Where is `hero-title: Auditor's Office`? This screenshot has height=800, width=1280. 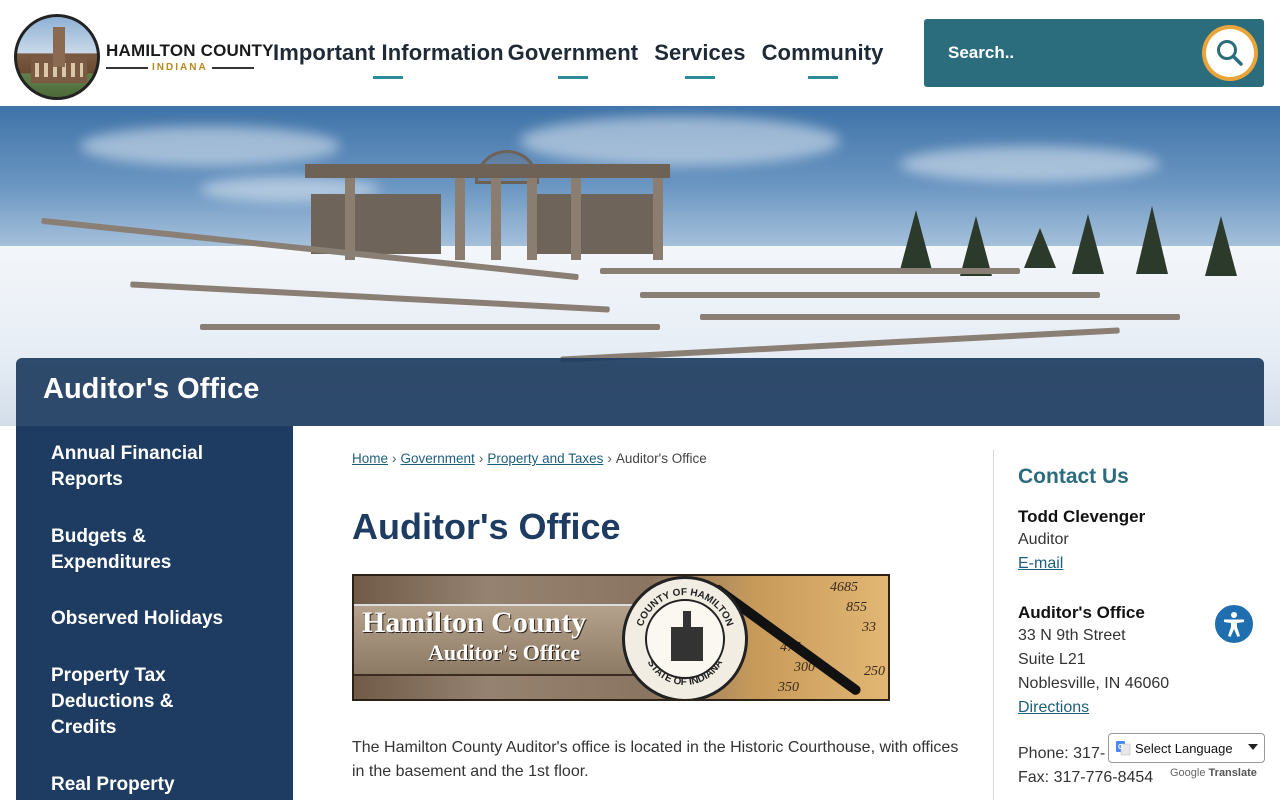 hero-title: Auditor's Office is located at coordinates (151, 389).